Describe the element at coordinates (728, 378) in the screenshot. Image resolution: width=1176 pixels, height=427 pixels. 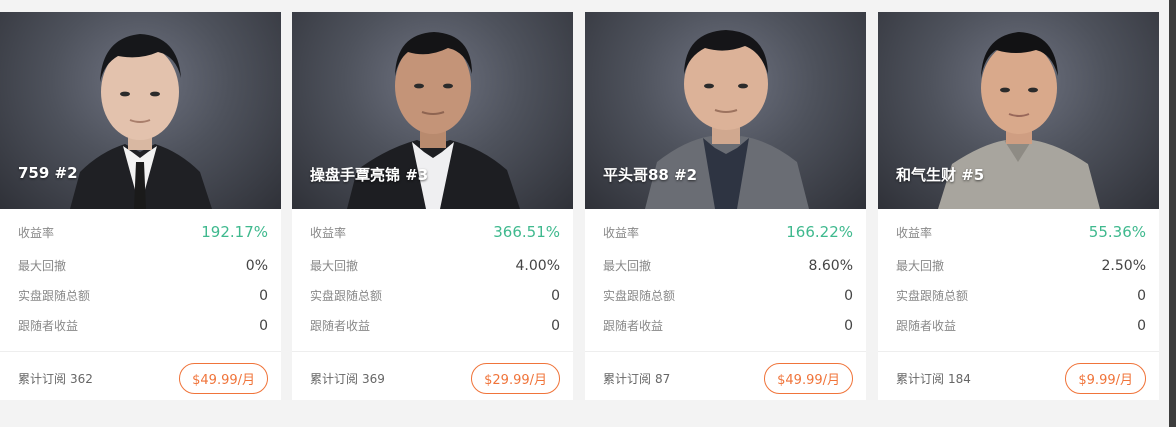
I see `card-footer: 累计订阅 87 $49.99/月` at that location.